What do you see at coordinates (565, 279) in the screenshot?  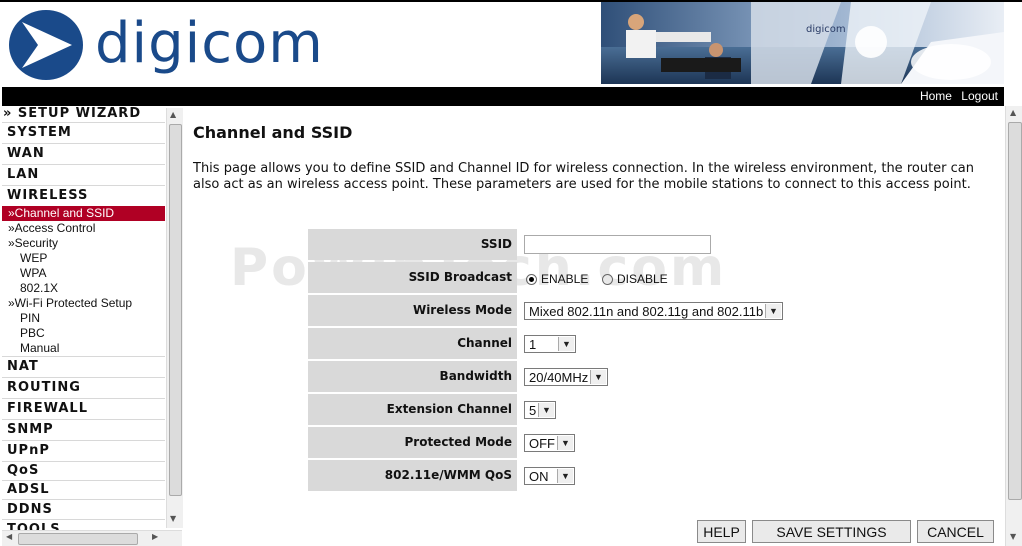 I see `enable-label: ENABLE` at bounding box center [565, 279].